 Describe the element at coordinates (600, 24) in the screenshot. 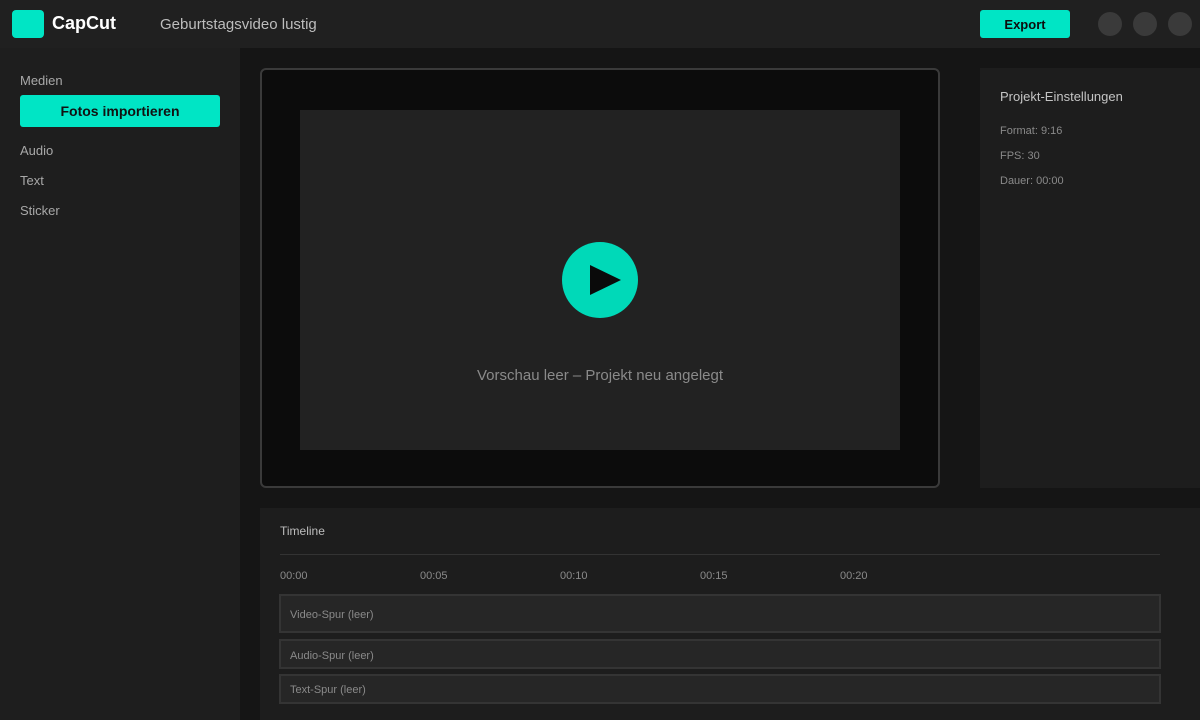

I see `top-bar: CapCut Geburtstagsvideo lustig Export` at that location.